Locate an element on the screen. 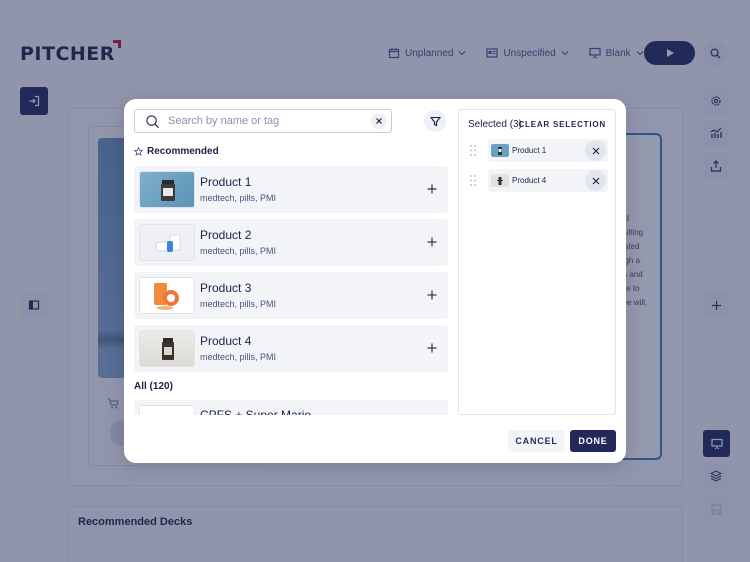  clear-search-button is located at coordinates (379, 121).